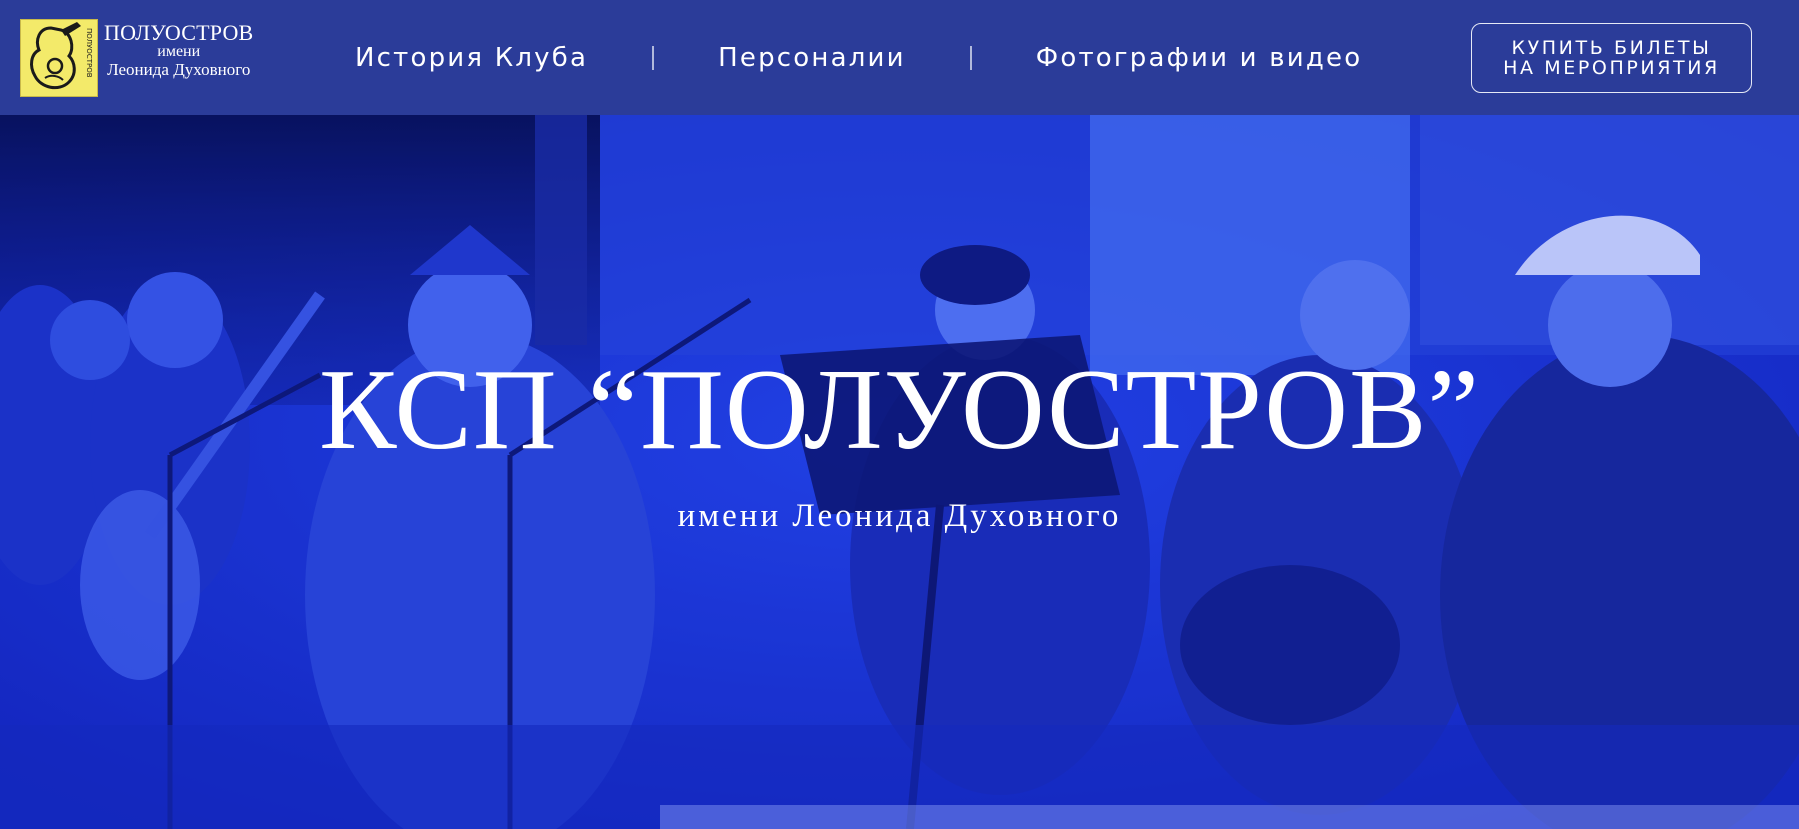 The height and width of the screenshot is (829, 1799). Describe the element at coordinates (899, 410) in the screenshot. I see `hero-title: КСП “ПОЛУОСТРОВ”` at that location.